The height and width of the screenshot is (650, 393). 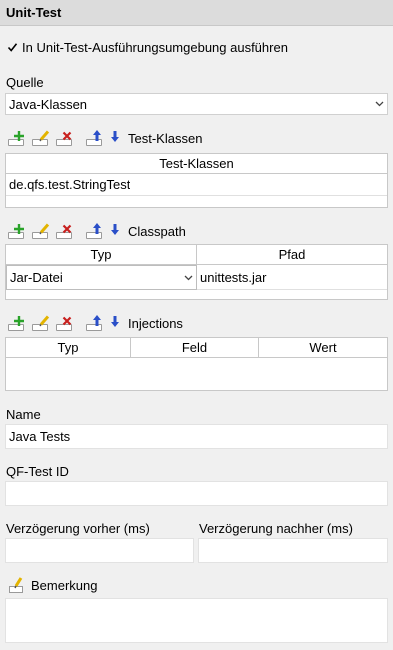 What do you see at coordinates (196, 185) in the screenshot?
I see `table-row: de.qfs.test.StringTest` at bounding box center [196, 185].